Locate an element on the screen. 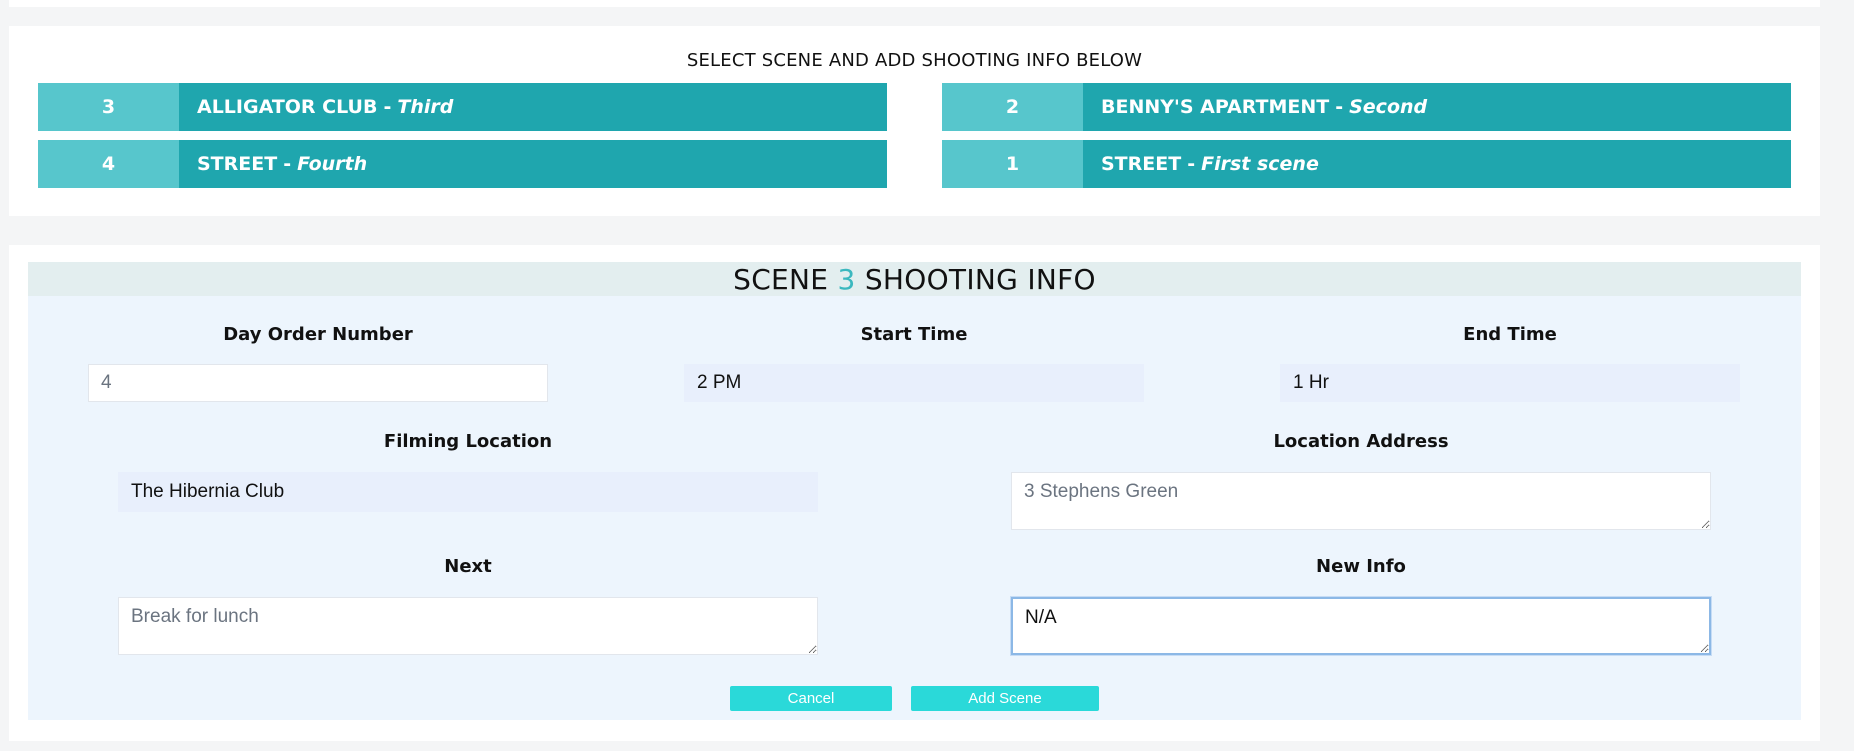  scene-number: 4 is located at coordinates (108, 164).